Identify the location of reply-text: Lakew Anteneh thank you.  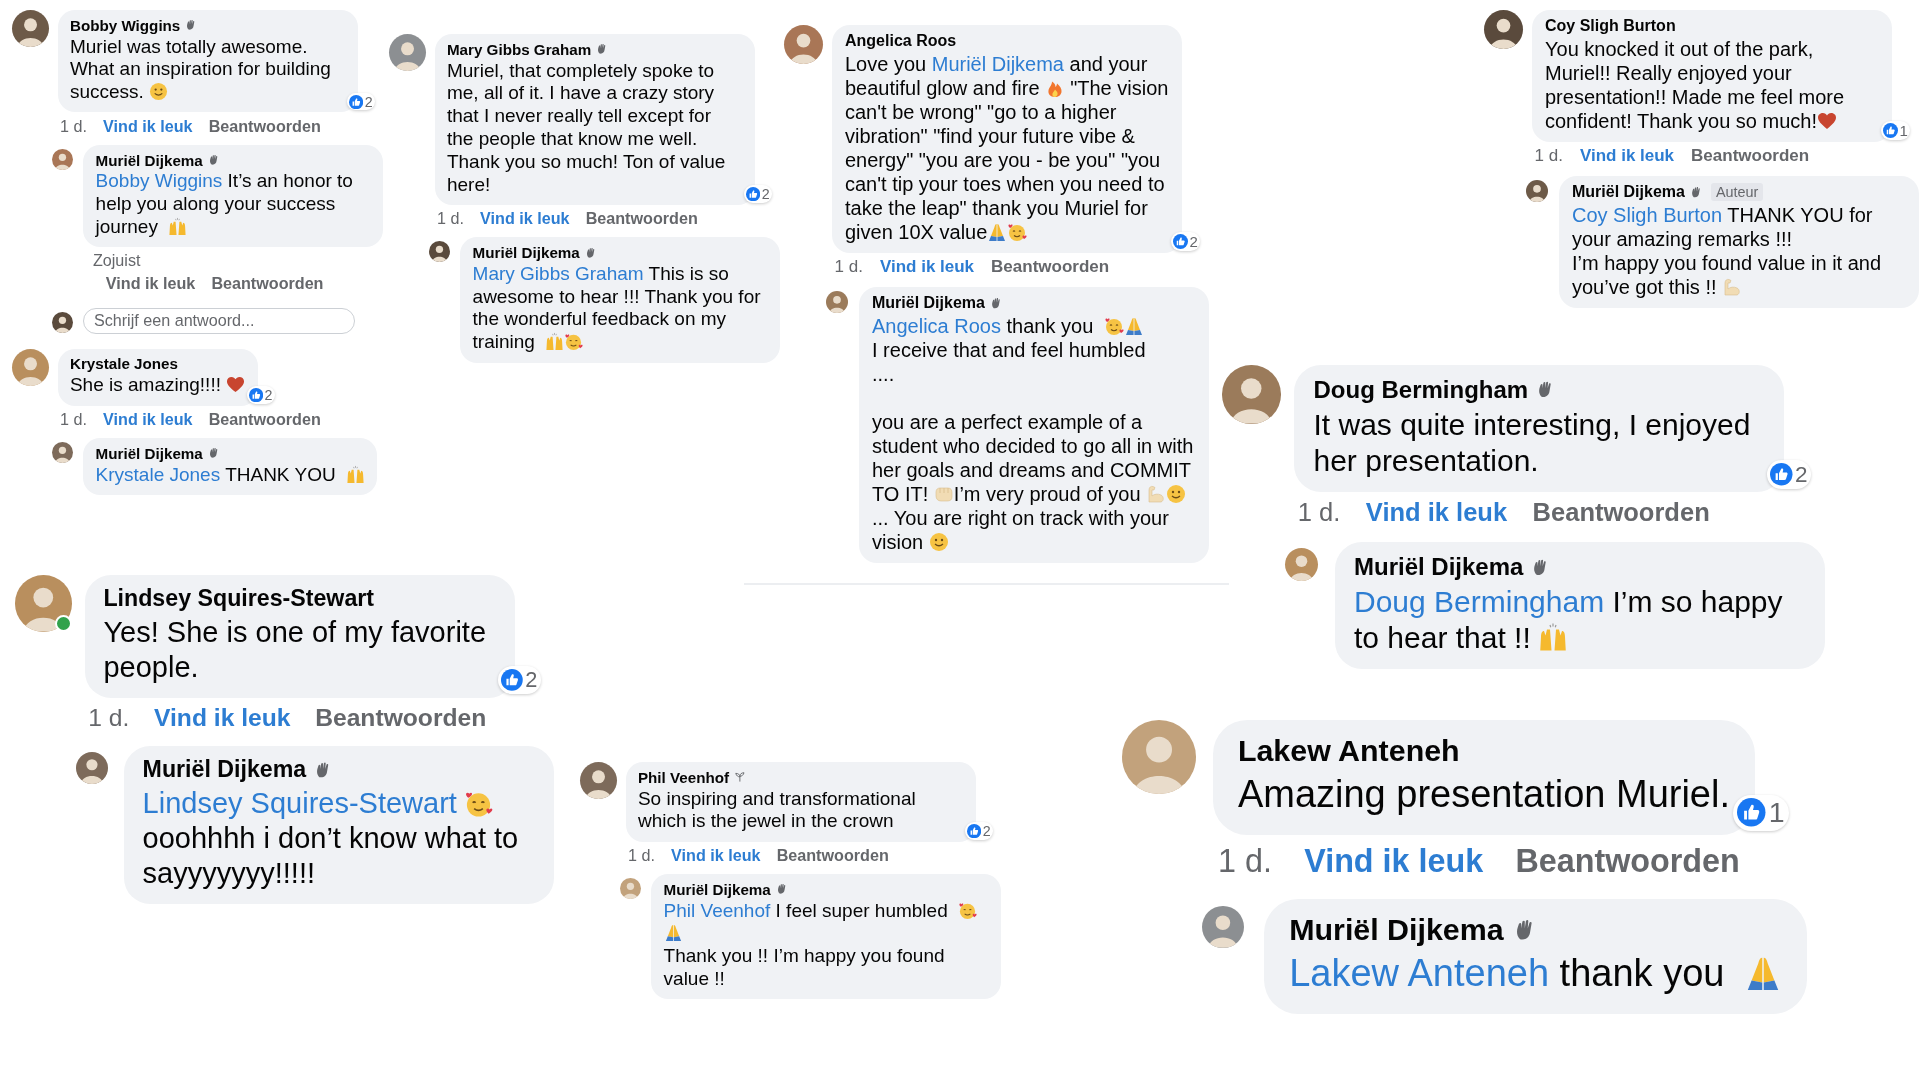
(1536, 973).